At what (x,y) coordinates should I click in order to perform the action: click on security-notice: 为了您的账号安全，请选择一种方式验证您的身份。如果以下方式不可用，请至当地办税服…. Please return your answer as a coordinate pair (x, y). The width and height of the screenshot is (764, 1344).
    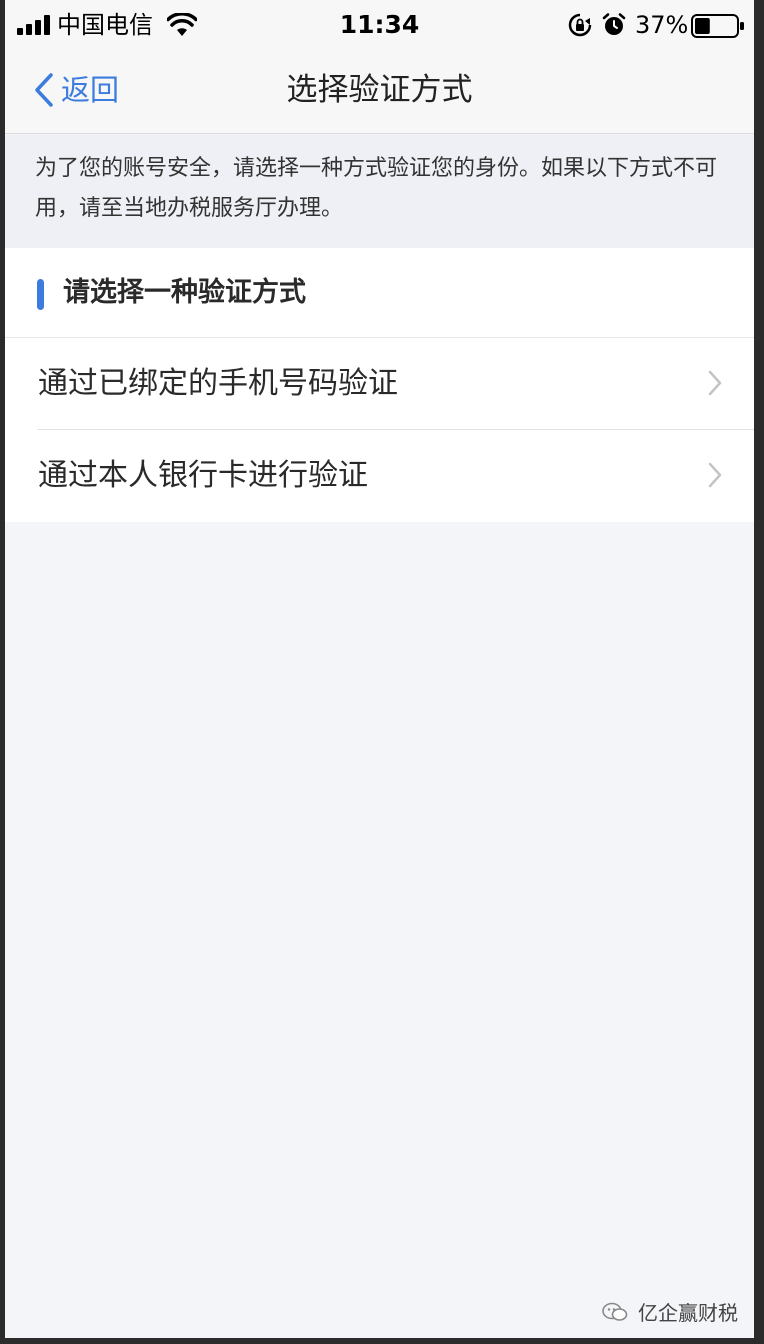
    Looking at the image, I should click on (379, 191).